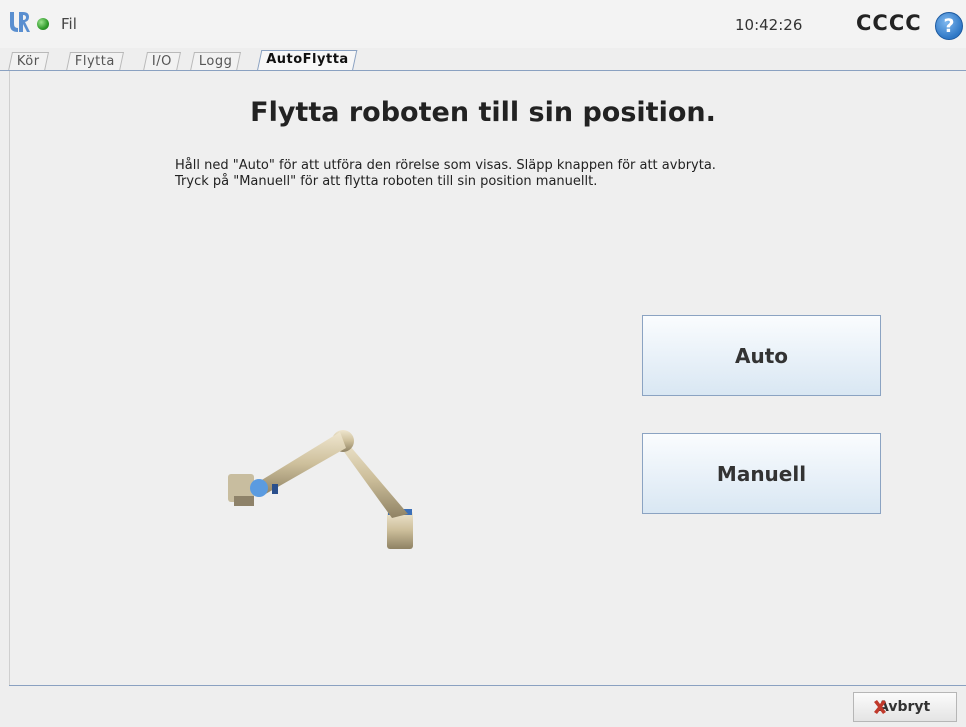 The height and width of the screenshot is (727, 966). What do you see at coordinates (889, 23) in the screenshot?
I see `robot-name: CCCC` at bounding box center [889, 23].